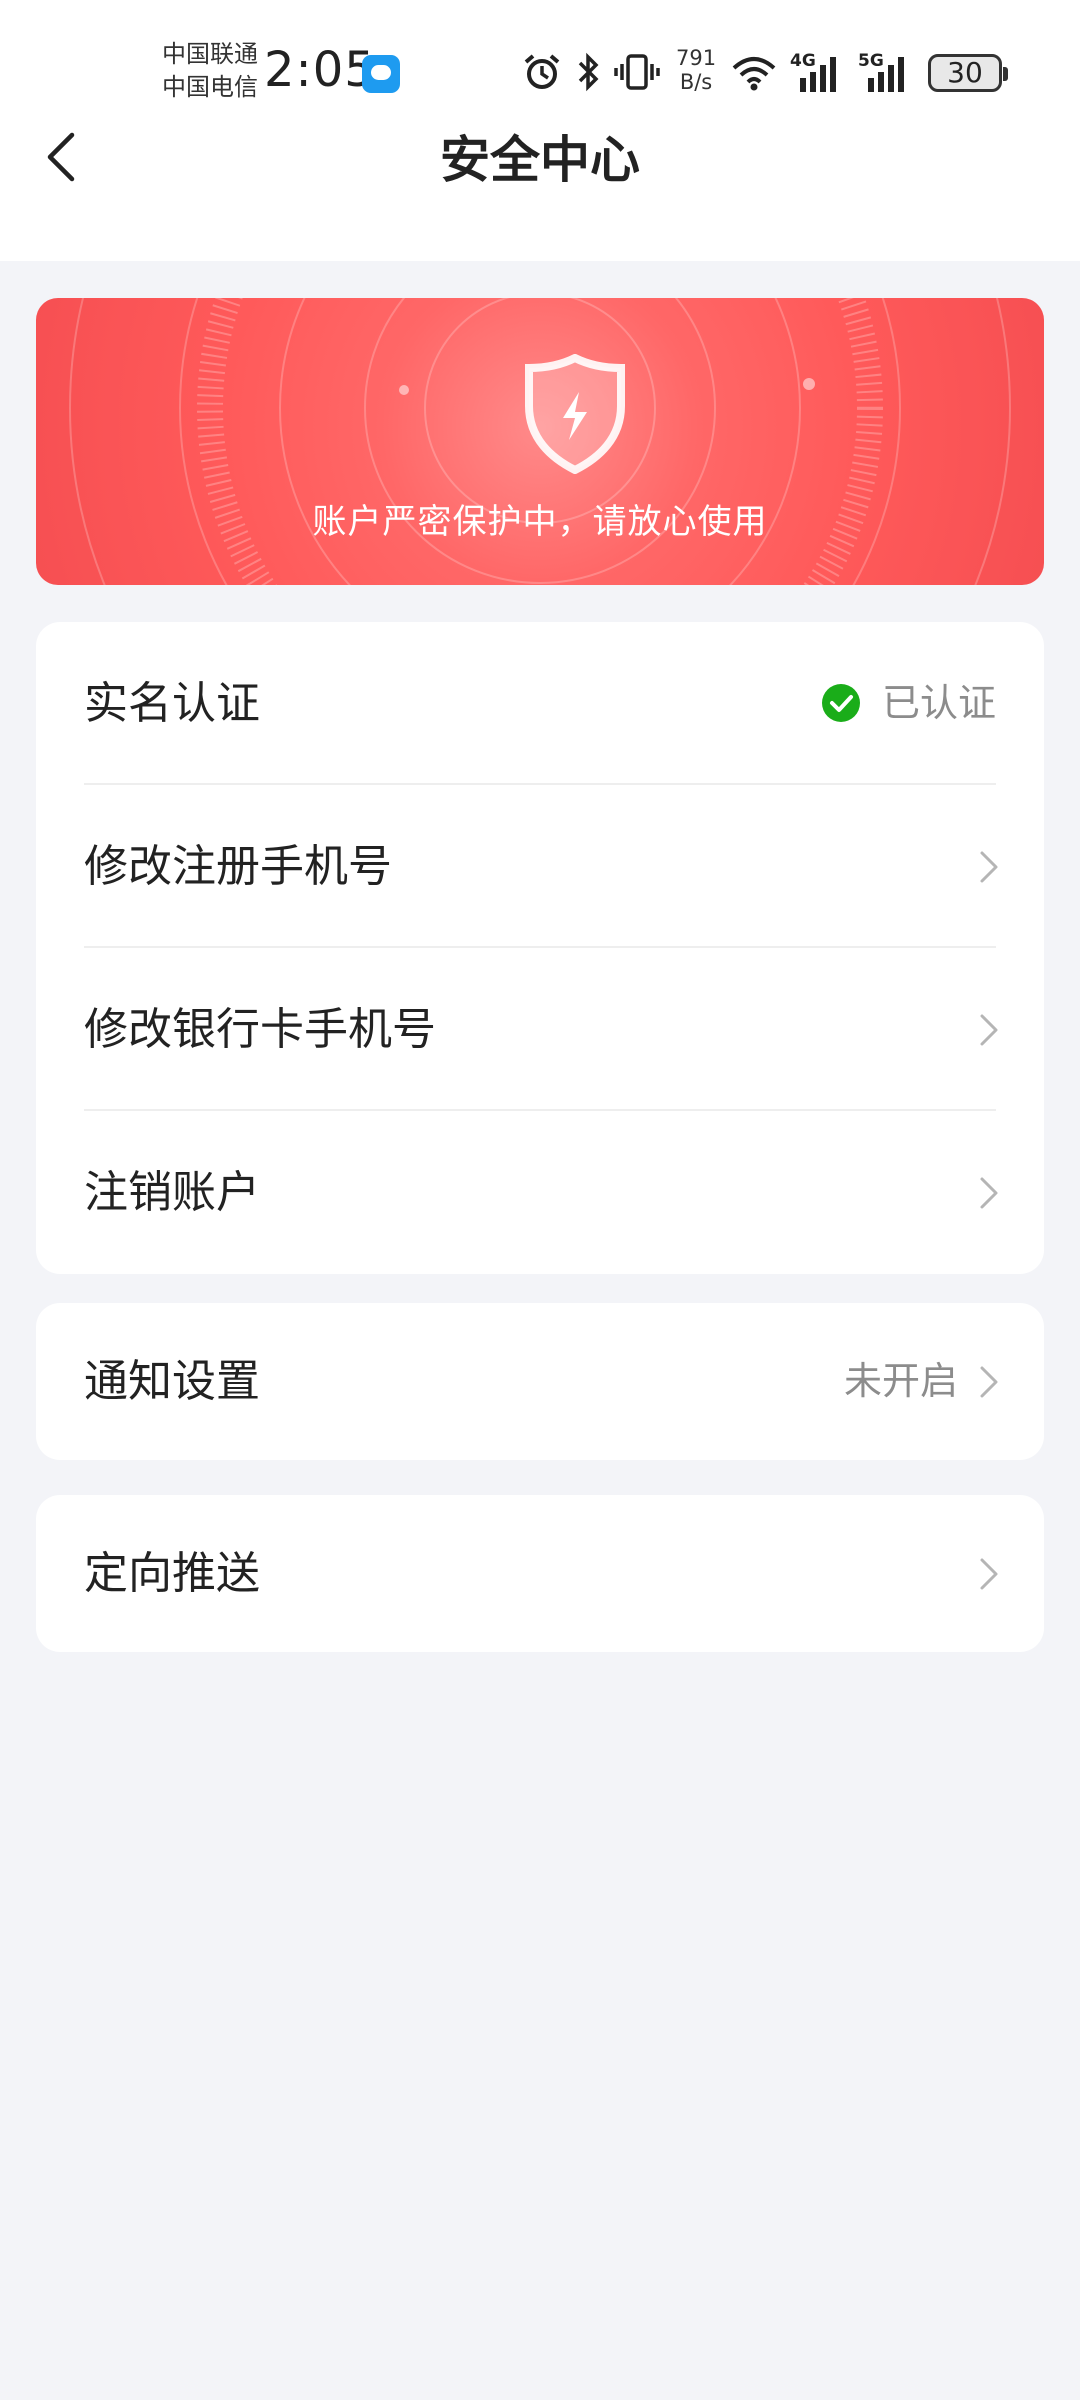 The height and width of the screenshot is (2400, 1080). I want to click on network-speed-unit: B/s, so click(696, 82).